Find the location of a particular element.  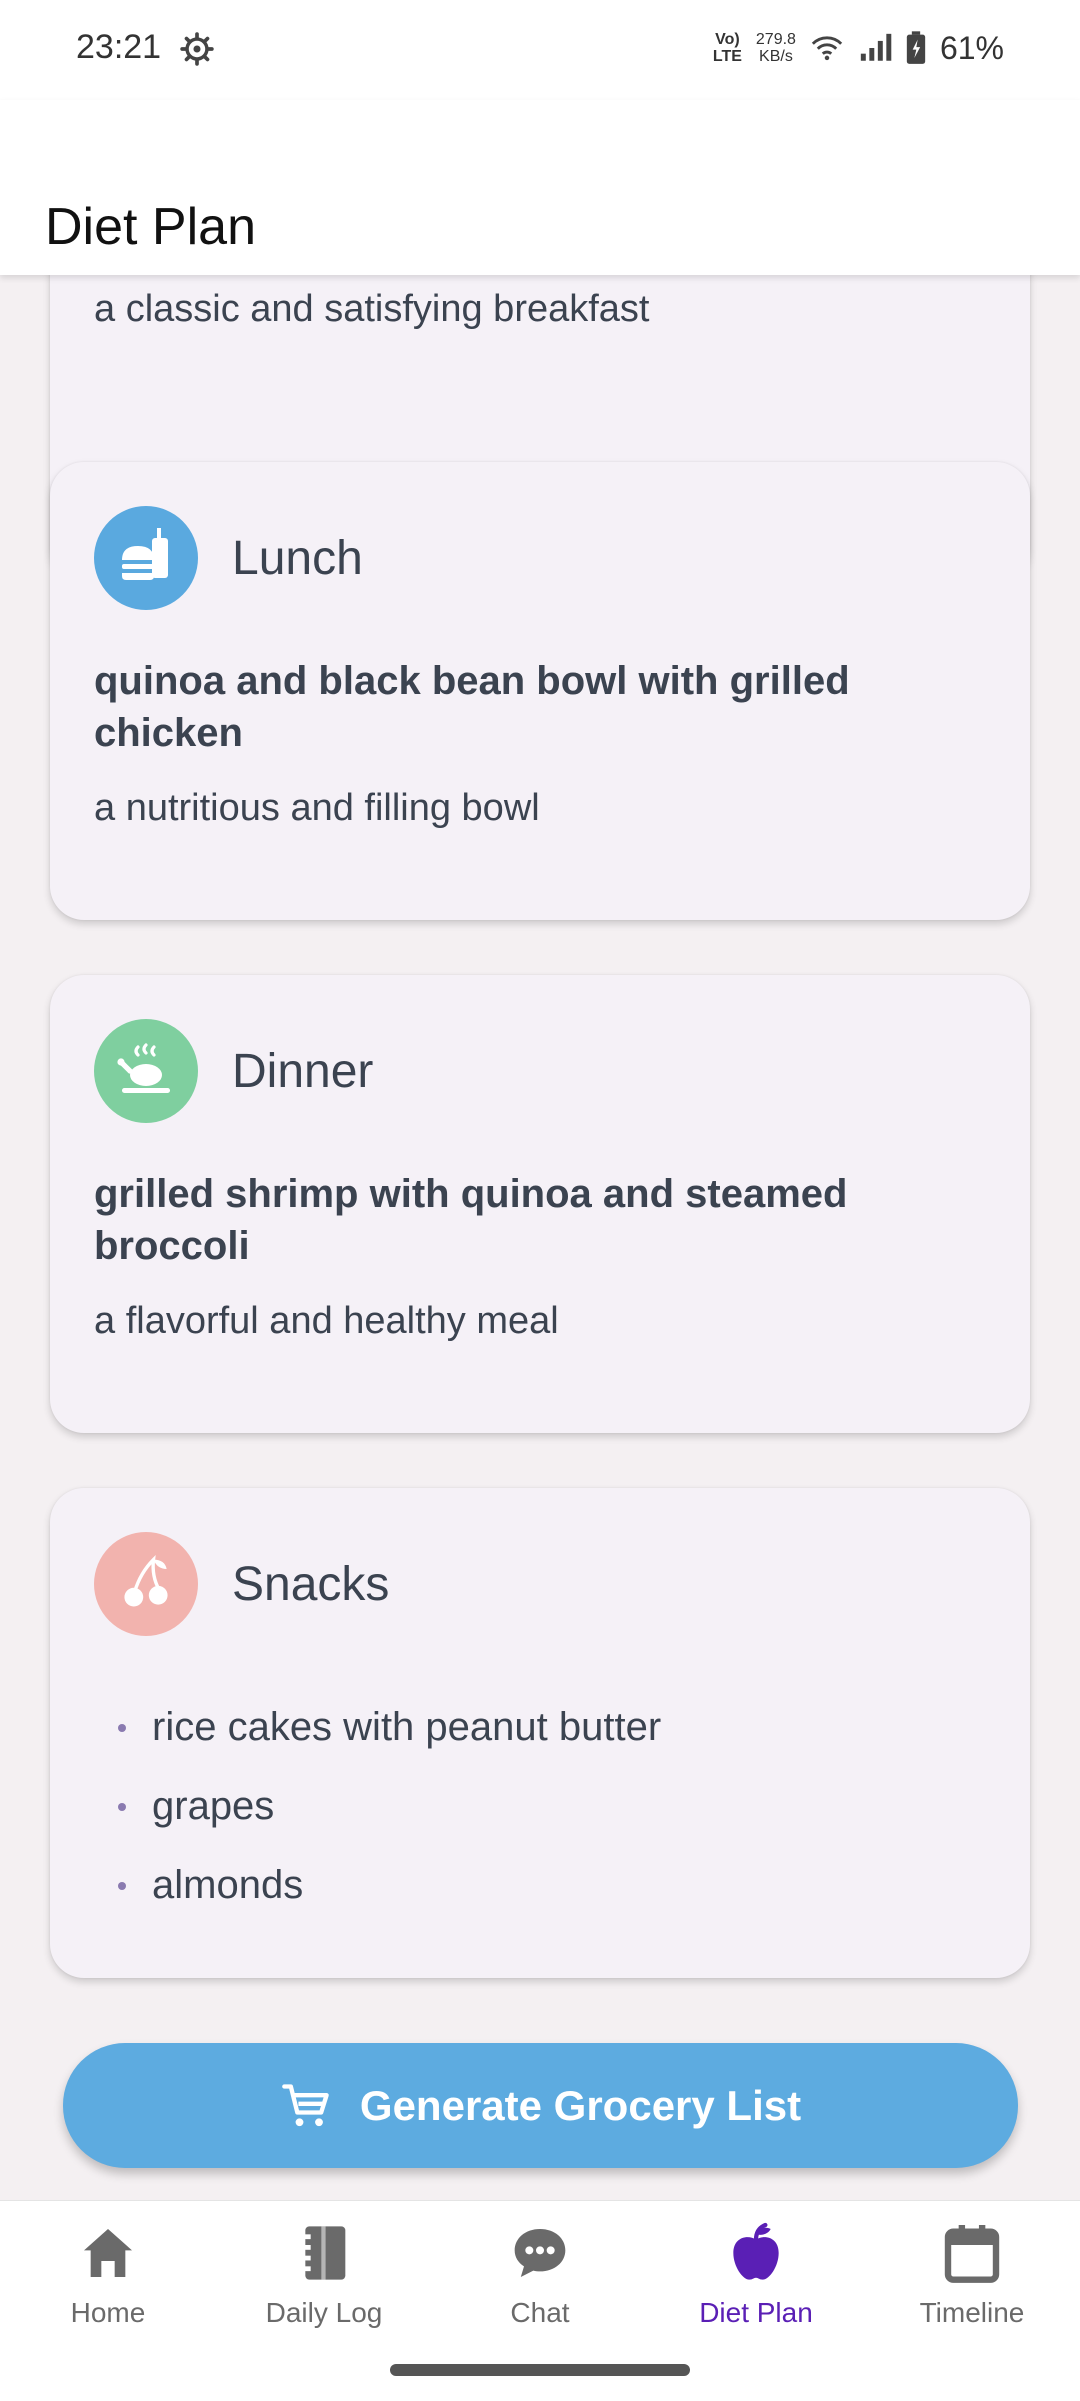

dinner-title: Dinner is located at coordinates (303, 1071).